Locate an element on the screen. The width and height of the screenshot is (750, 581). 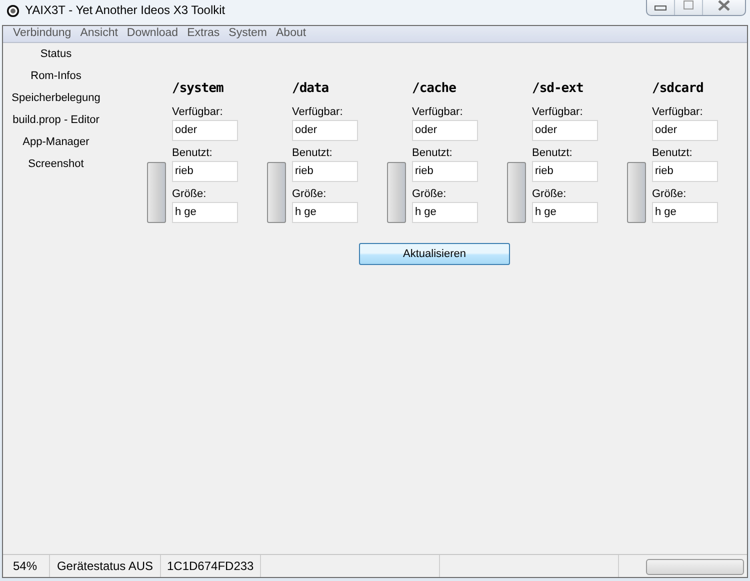
device-status: Gerätestatus AUS is located at coordinates (105, 566).